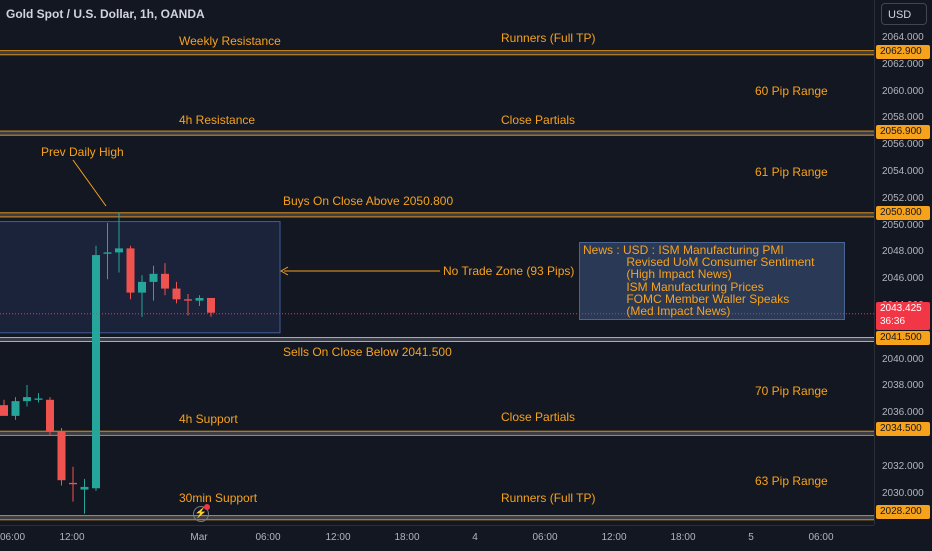  I want to click on price-axis, so click(903, 262).